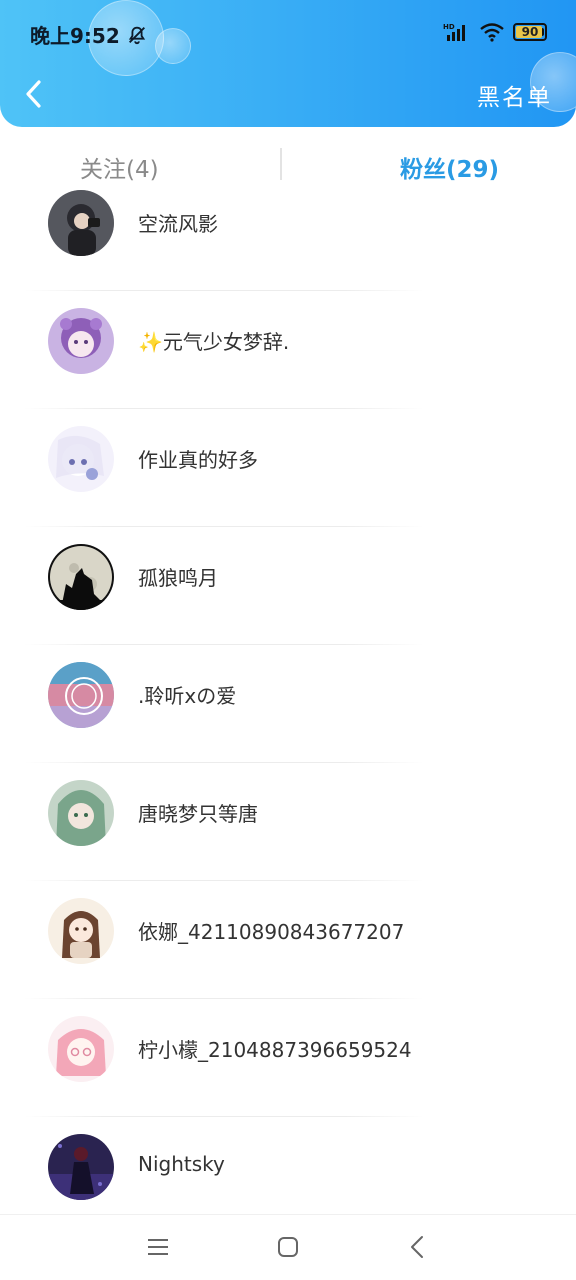 This screenshot has width=576, height=1280. Describe the element at coordinates (75, 36) in the screenshot. I see `status-time-text: 晚上9:52` at that location.